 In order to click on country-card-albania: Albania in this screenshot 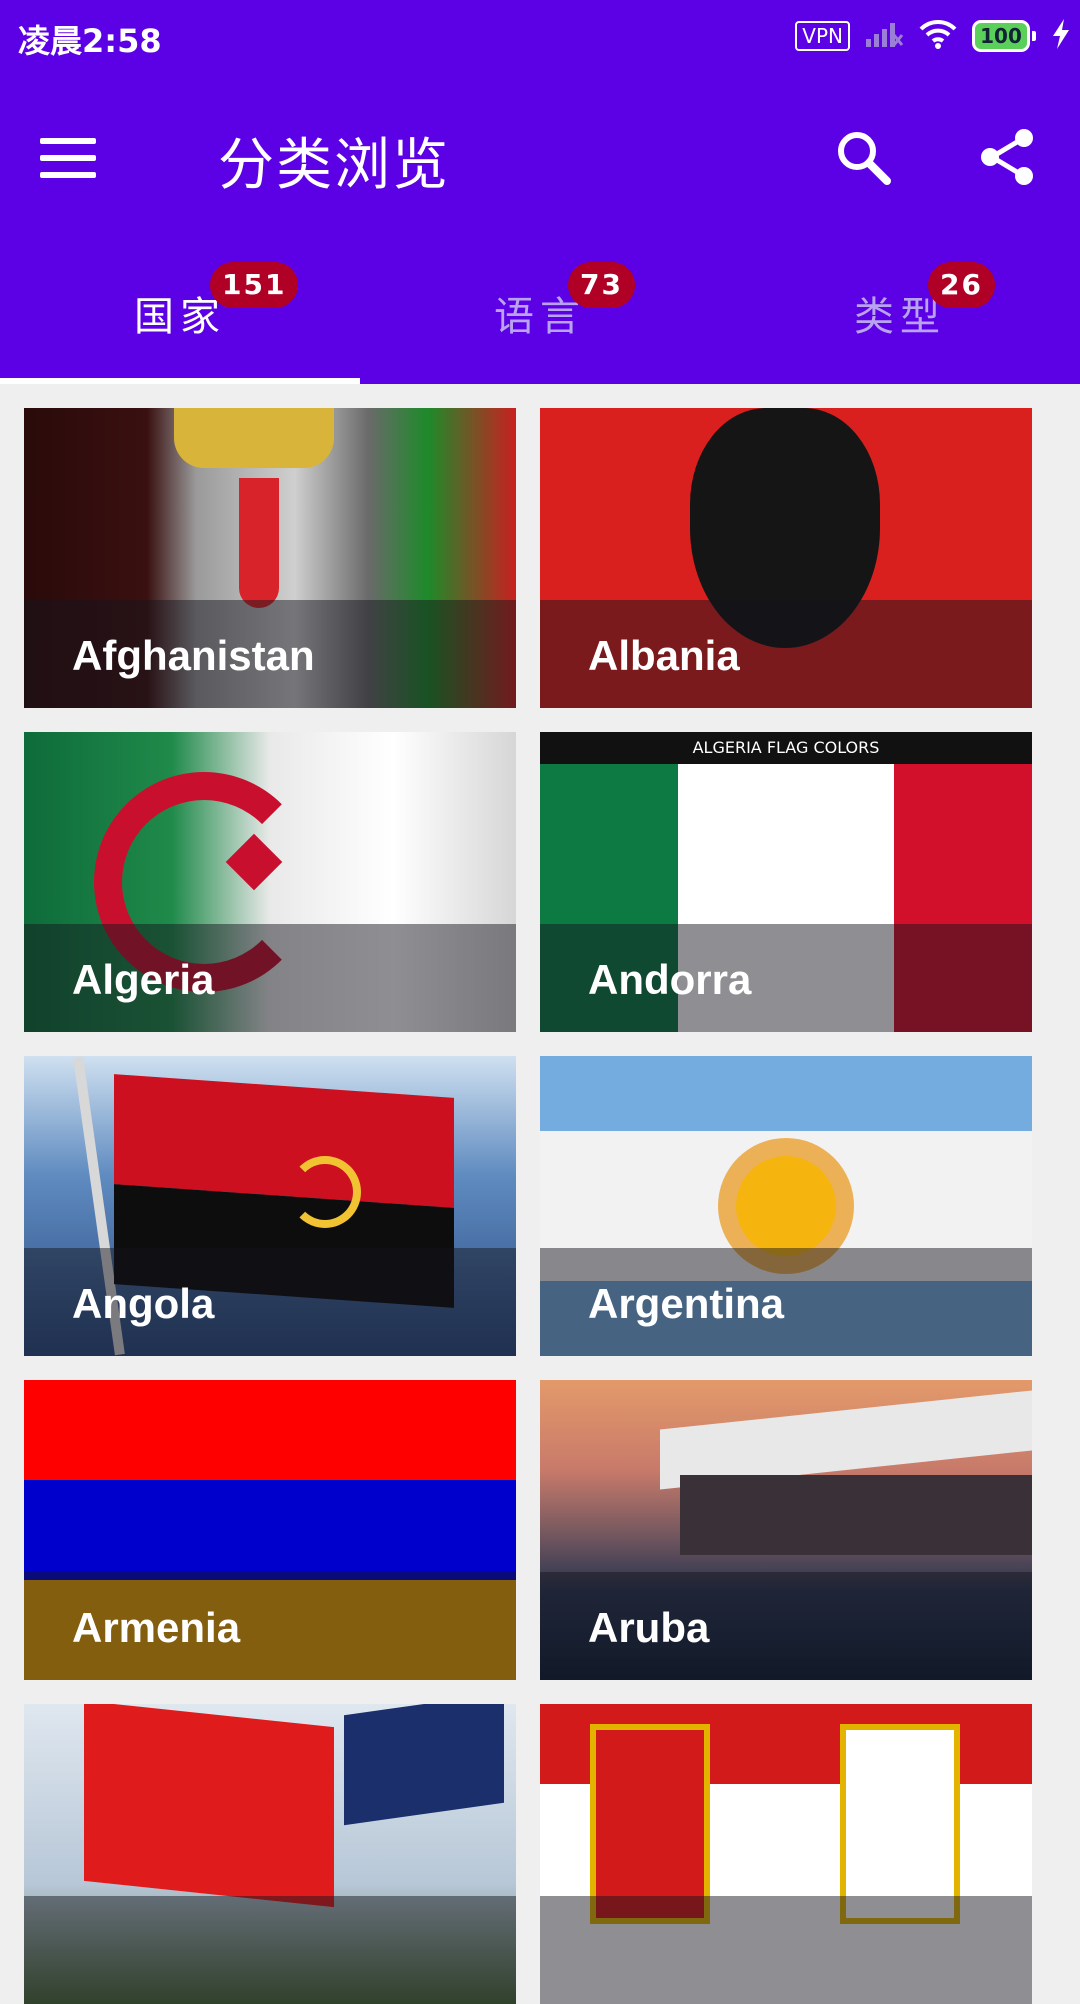, I will do `click(786, 558)`.